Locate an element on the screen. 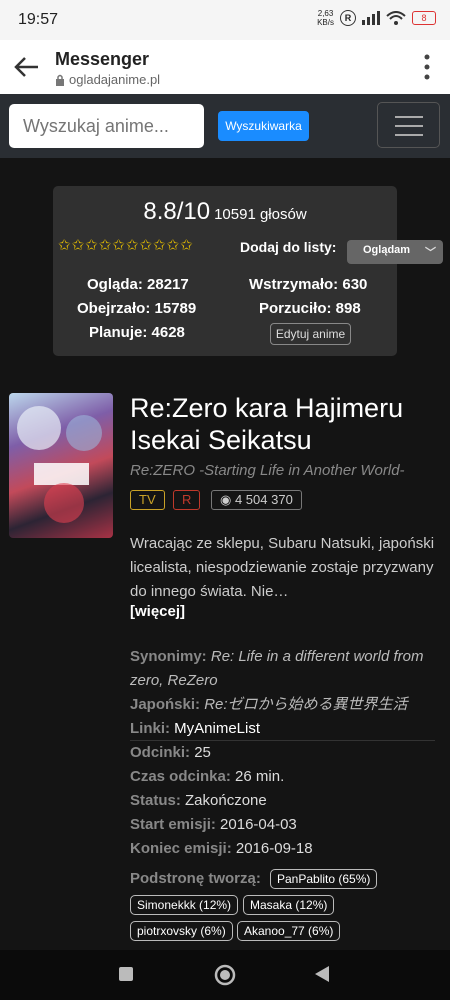 Image resolution: width=450 pixels, height=1000 pixels. views-badge: ◉ 4 504 370 is located at coordinates (256, 500).